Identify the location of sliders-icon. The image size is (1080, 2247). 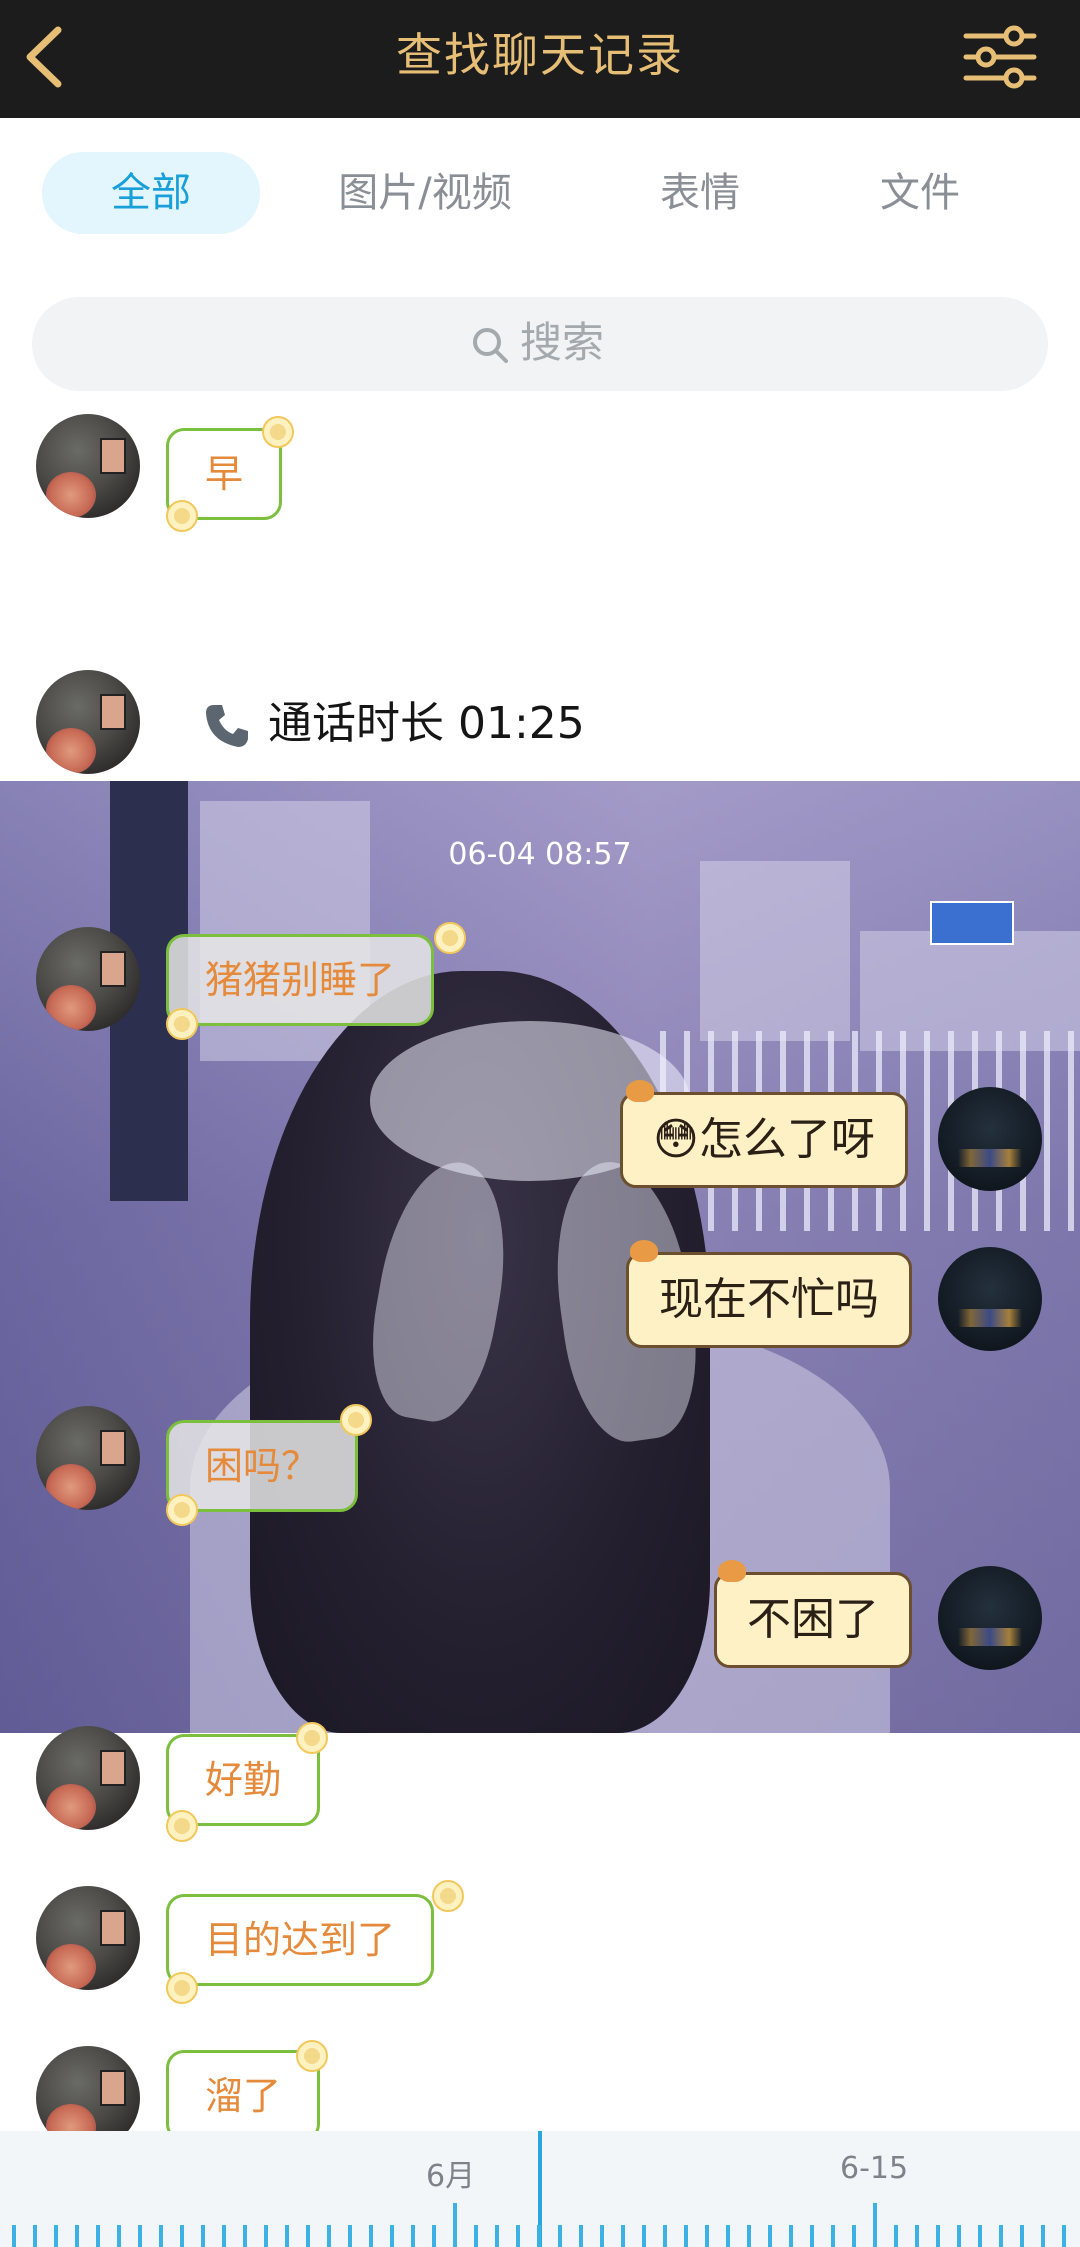
(1000, 57).